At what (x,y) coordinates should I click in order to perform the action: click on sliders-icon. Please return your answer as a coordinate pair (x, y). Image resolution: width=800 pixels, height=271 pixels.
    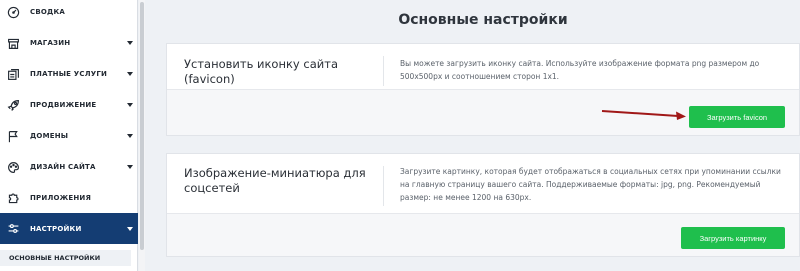
    Looking at the image, I should click on (13, 229).